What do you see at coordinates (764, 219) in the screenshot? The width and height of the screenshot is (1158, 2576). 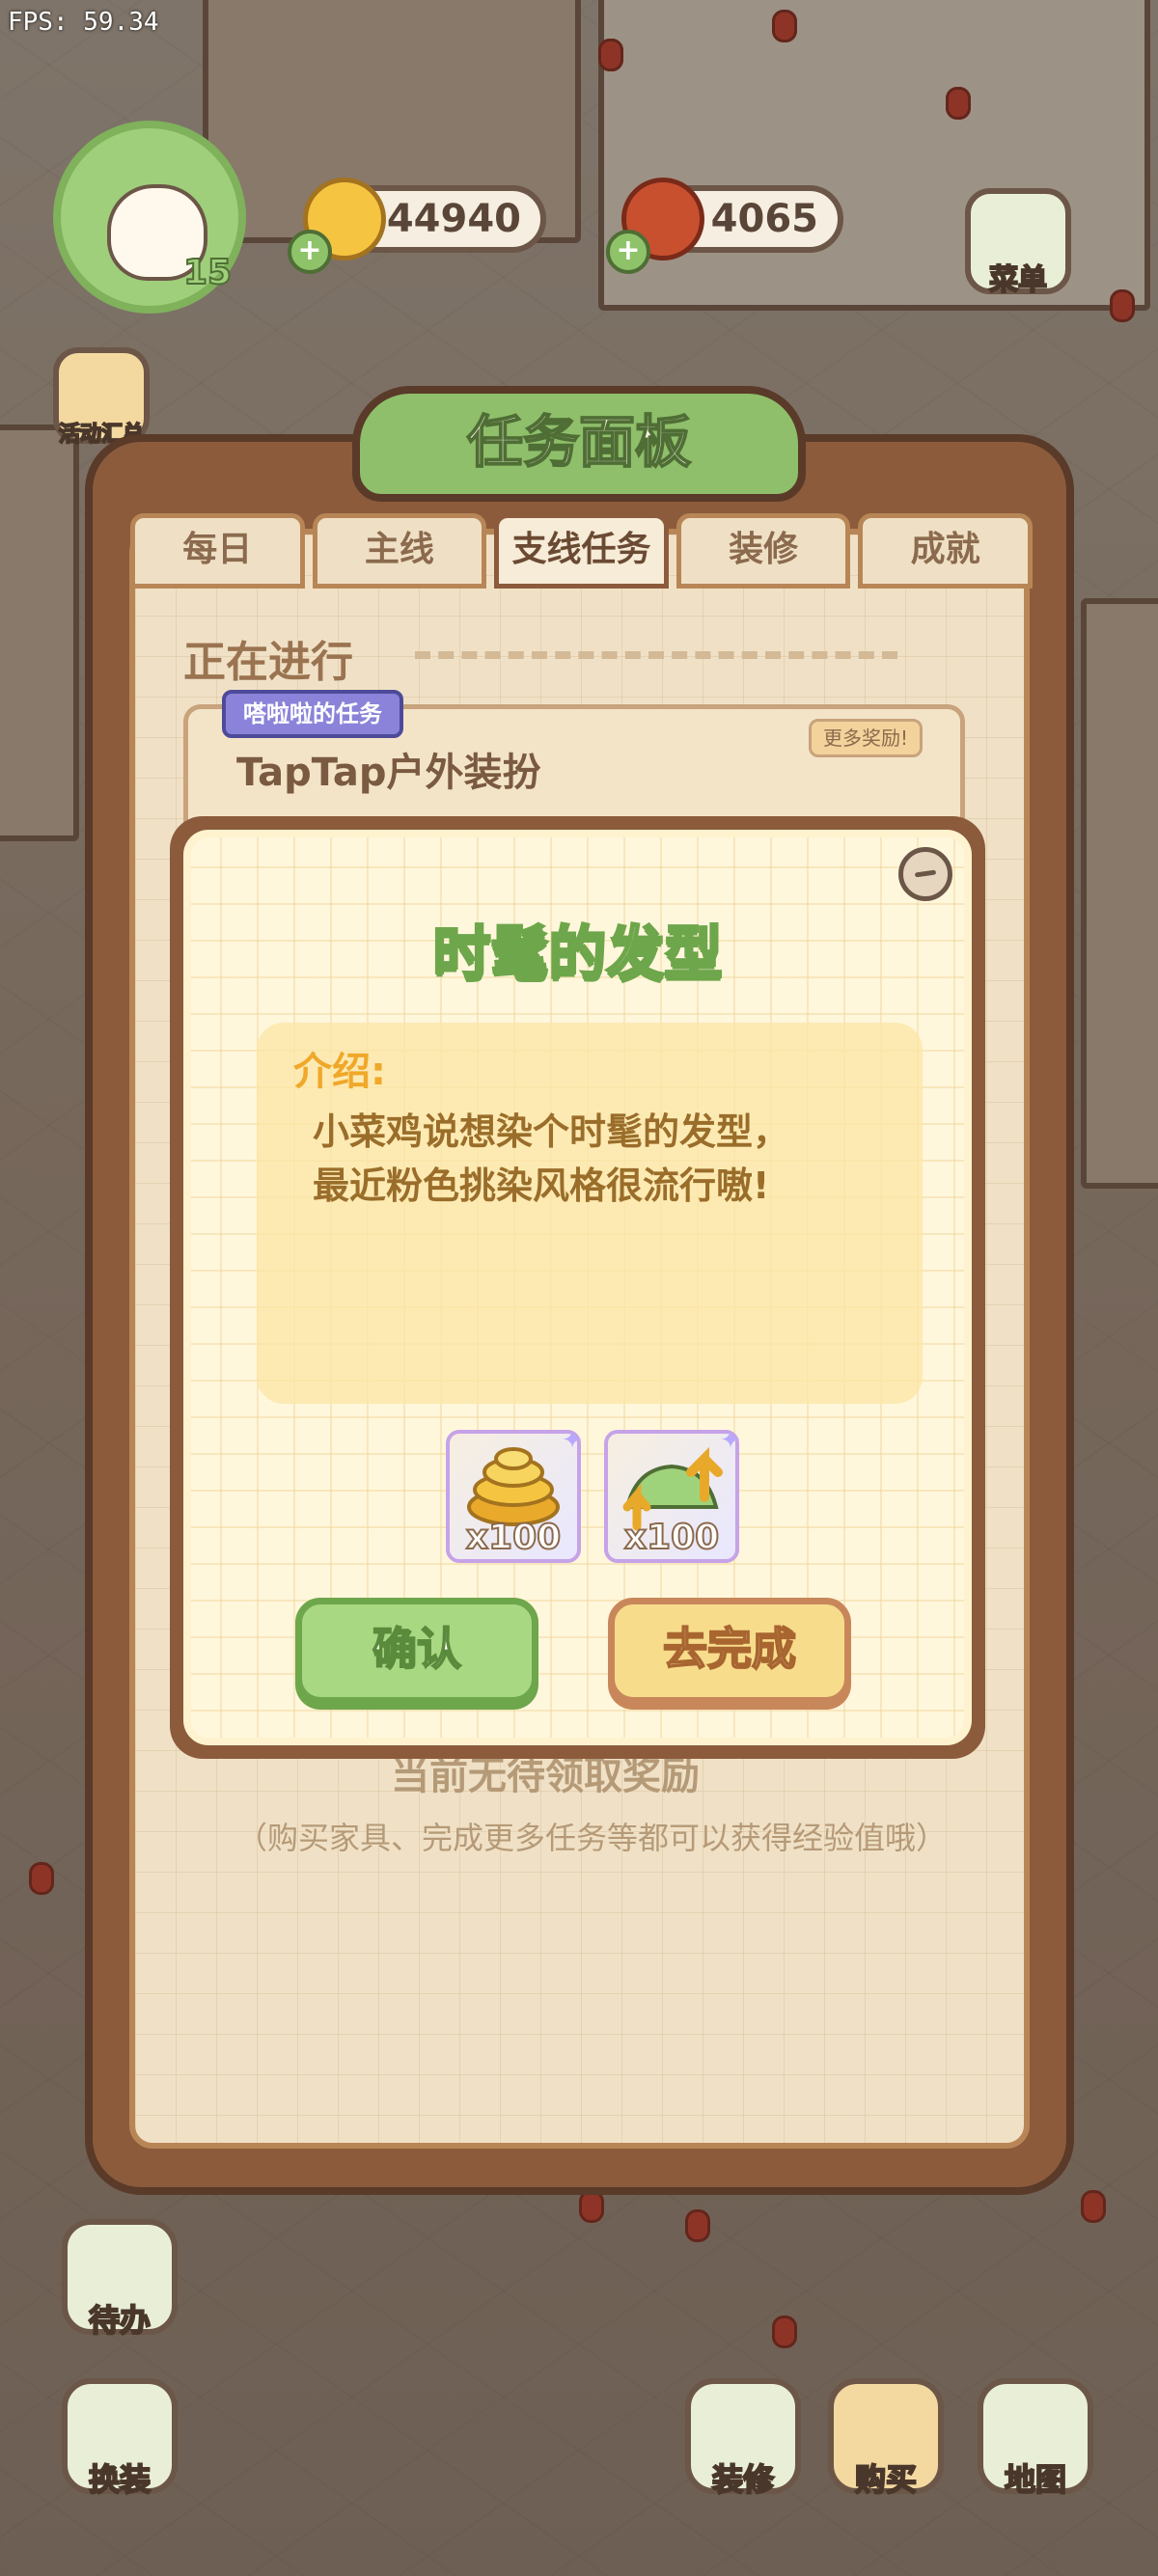 I see `meat-value: 4065` at bounding box center [764, 219].